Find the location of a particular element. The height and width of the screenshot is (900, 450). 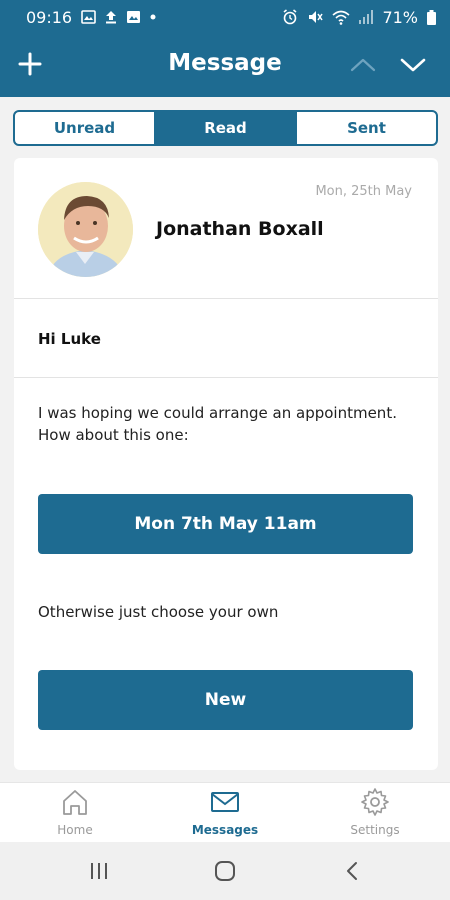

nav-home: Home is located at coordinates (75, 812).